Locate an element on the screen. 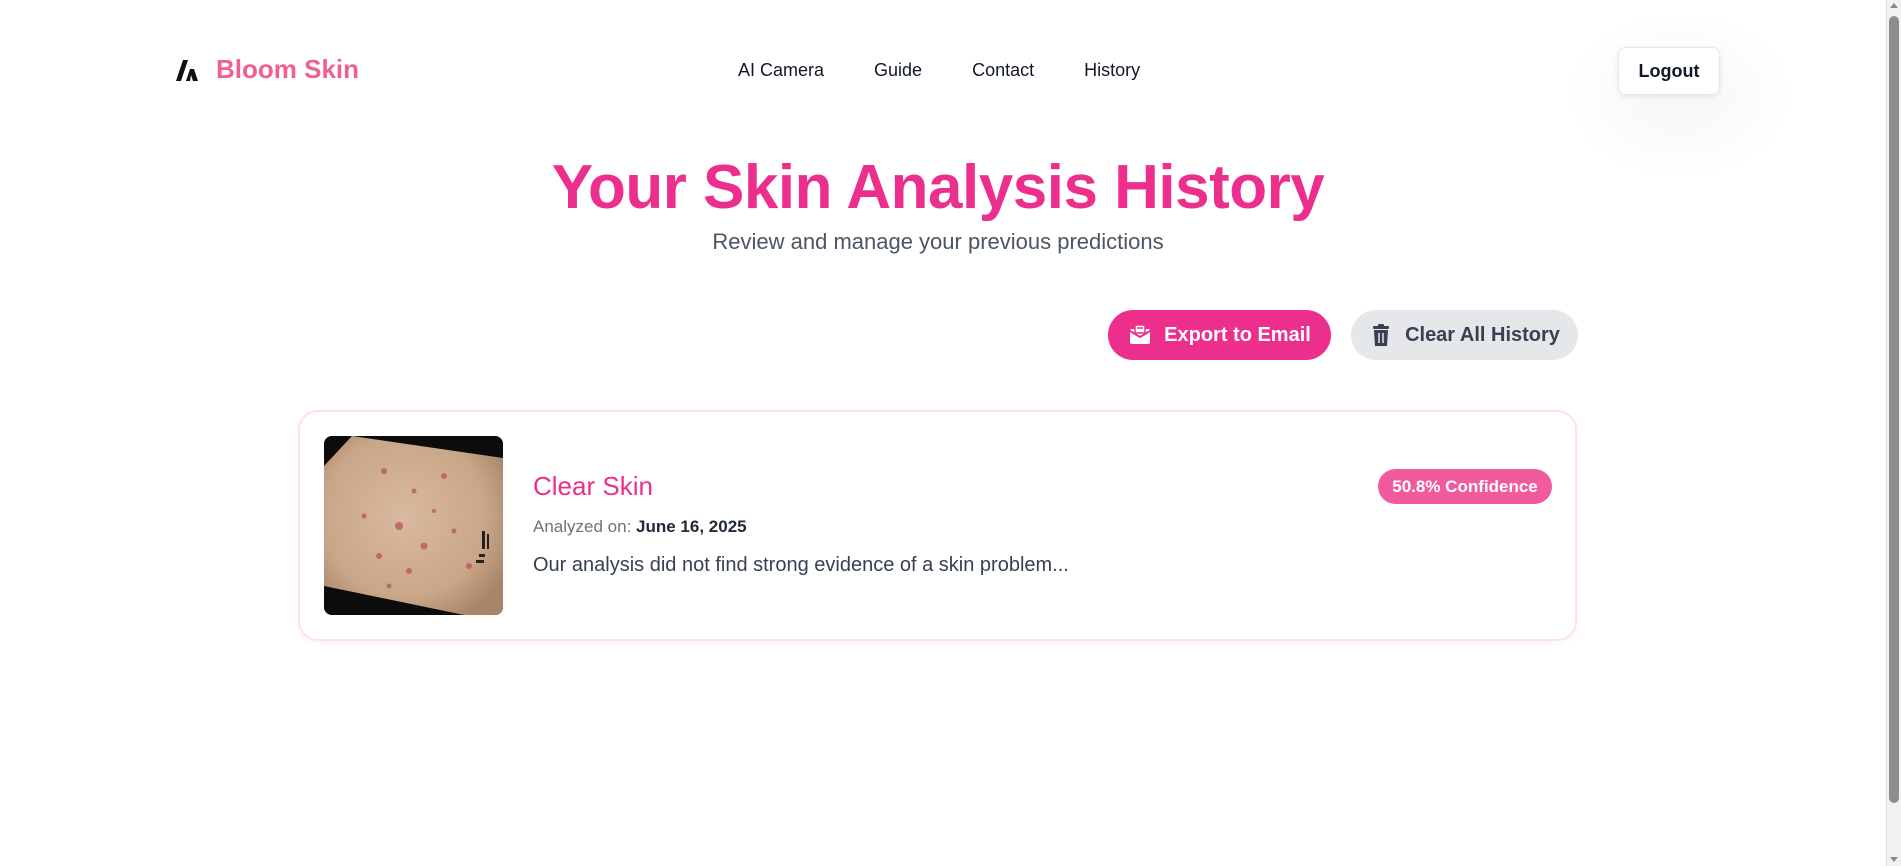 The image size is (1901, 866). clear-button-label: Clear All History is located at coordinates (1482, 334).